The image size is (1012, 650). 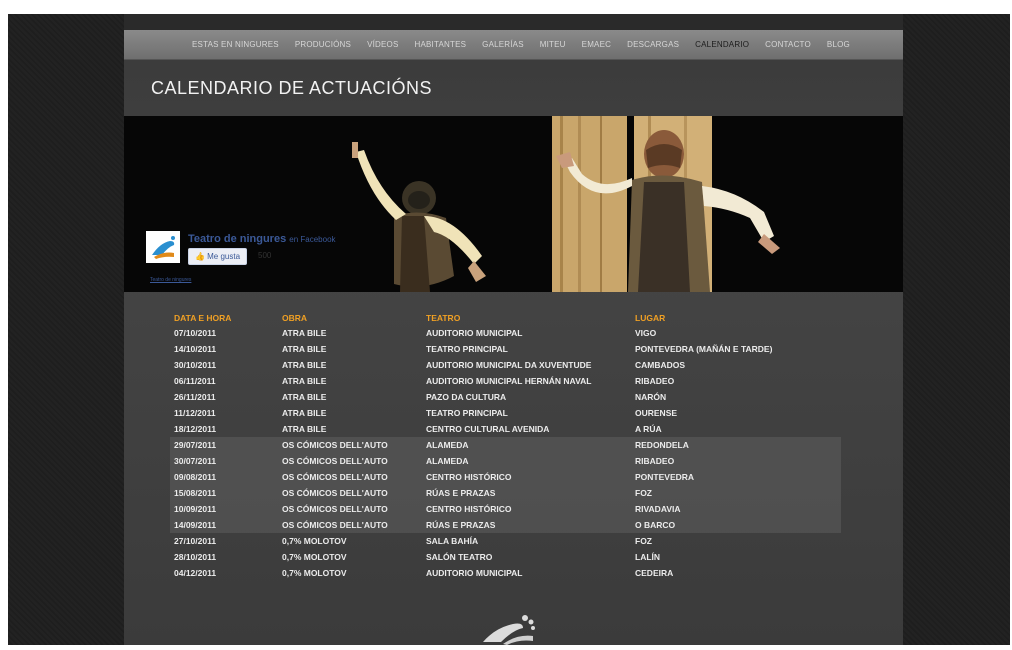 What do you see at coordinates (509, 365) in the screenshot?
I see `cell-theatre: AUDITORIO MUNICIPAL DA XUVENTUDE` at bounding box center [509, 365].